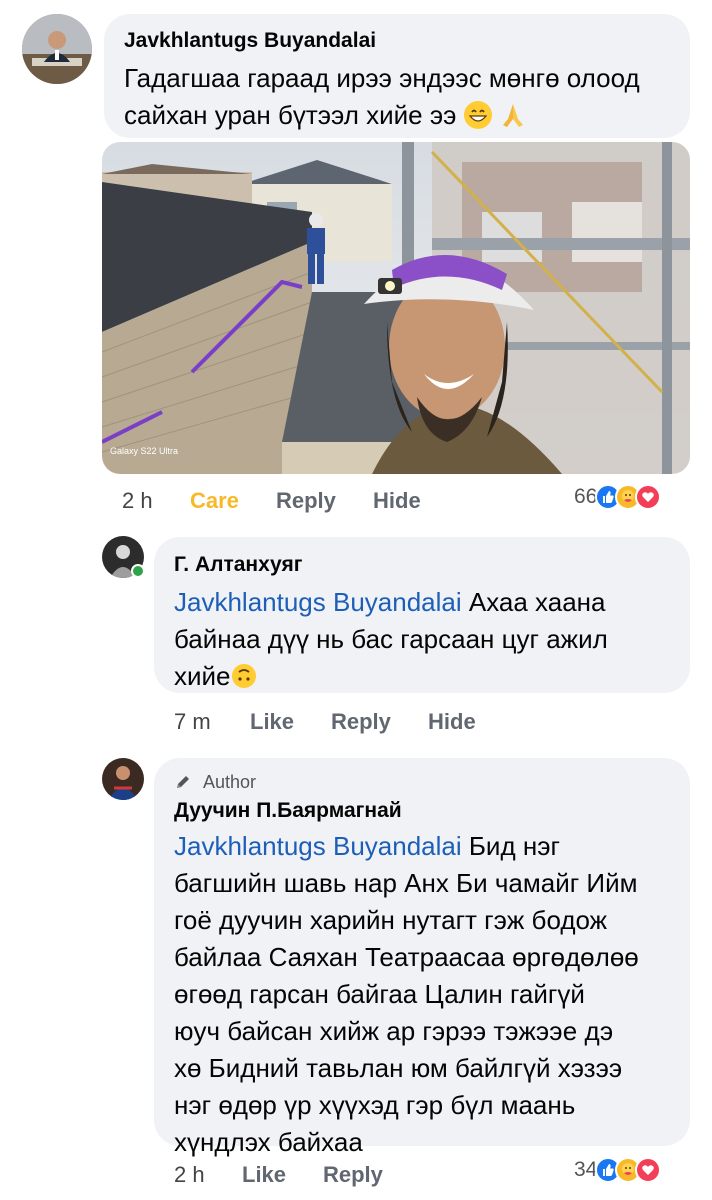  Describe the element at coordinates (138, 571) in the screenshot. I see `online-status-indicator` at that location.